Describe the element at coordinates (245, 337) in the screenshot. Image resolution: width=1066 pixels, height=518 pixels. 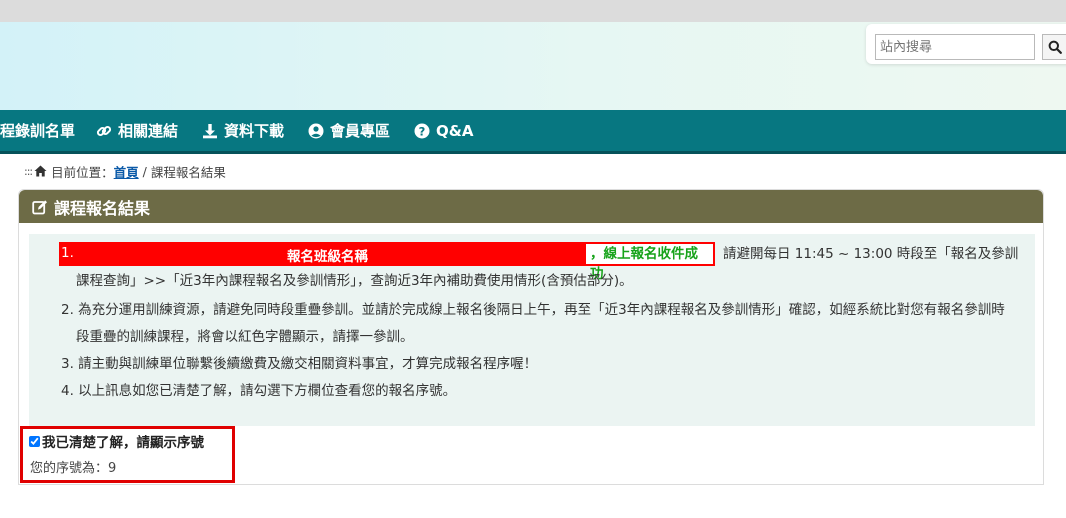
I see `notice-item-2-line-2: 段重疊的訓練課程，將會以紅色字體顯示，請擇一參訓。` at that location.